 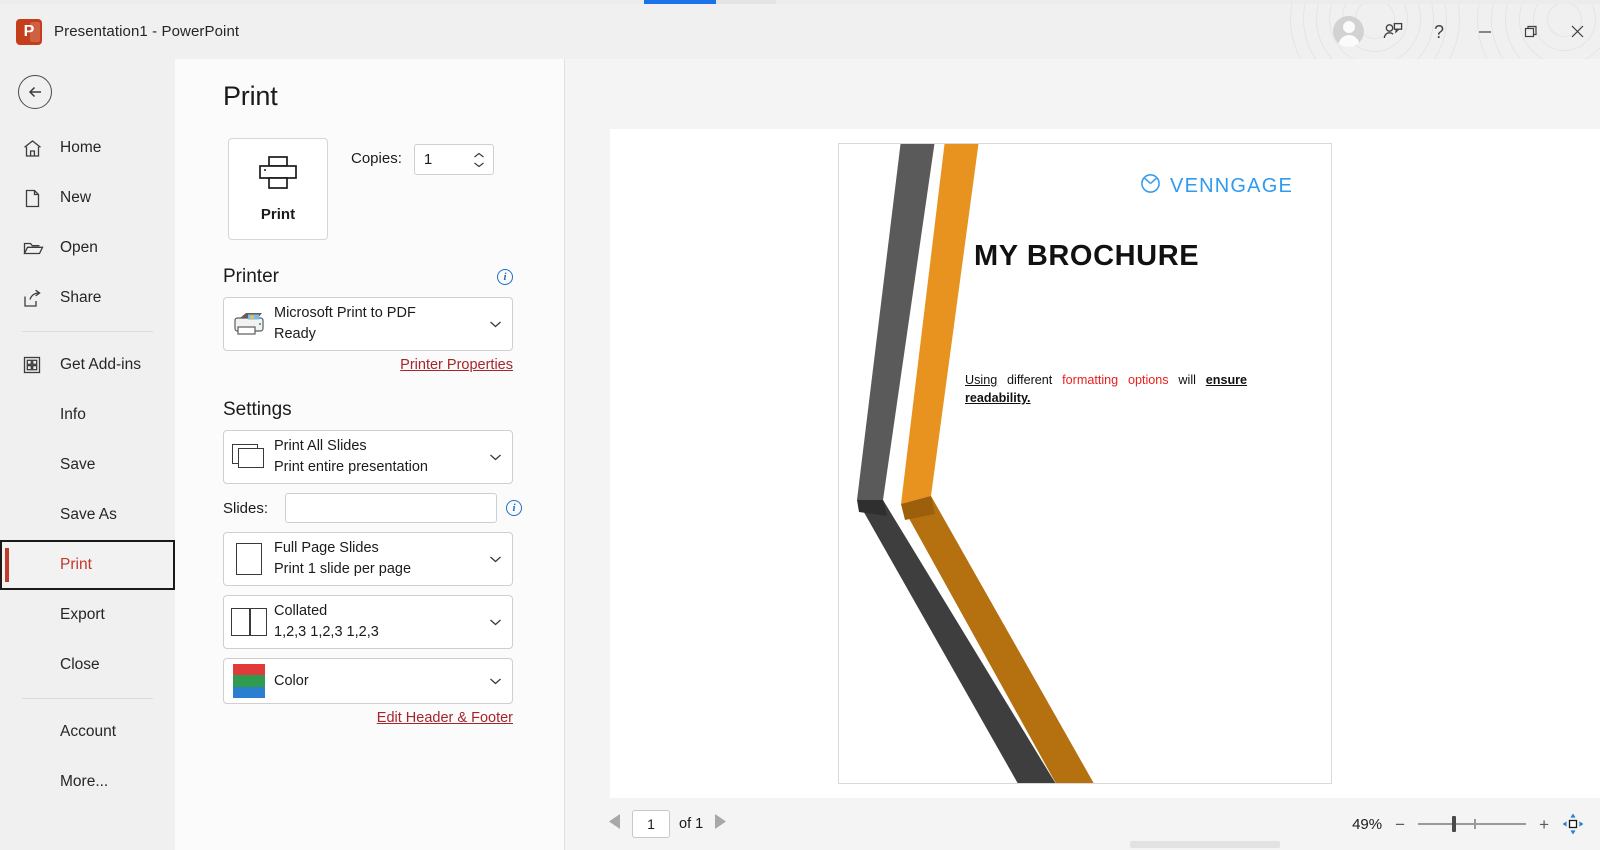 What do you see at coordinates (615, 824) in the screenshot?
I see `previous-page-icon` at bounding box center [615, 824].